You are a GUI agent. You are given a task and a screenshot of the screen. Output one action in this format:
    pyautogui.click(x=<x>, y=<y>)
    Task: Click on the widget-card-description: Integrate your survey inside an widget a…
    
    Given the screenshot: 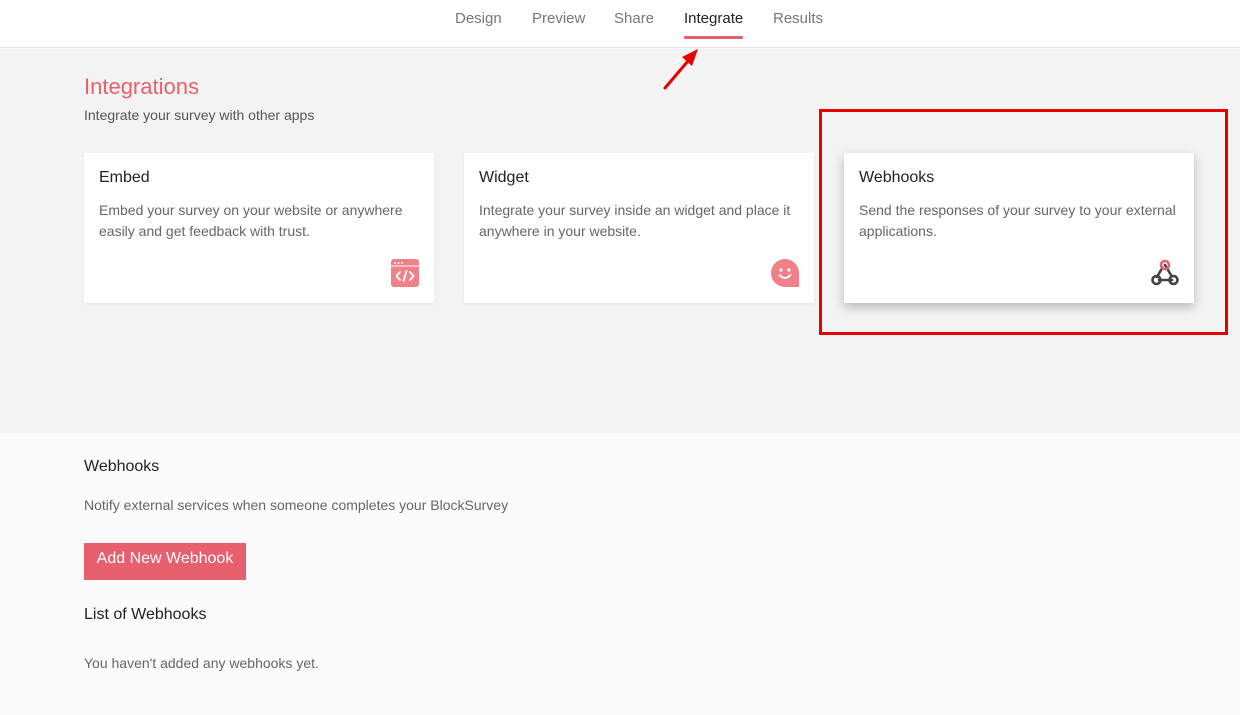 What is the action you would take?
    pyautogui.click(x=635, y=220)
    